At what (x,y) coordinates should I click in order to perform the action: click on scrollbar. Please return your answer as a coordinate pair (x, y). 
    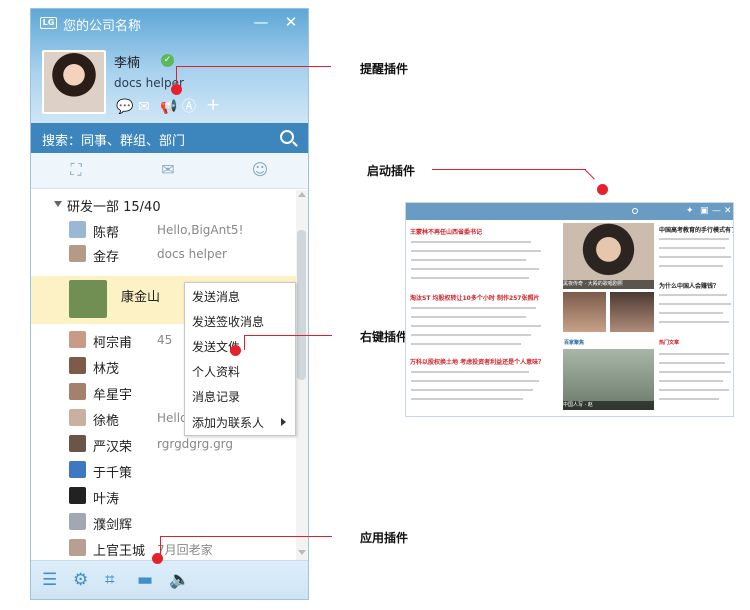
    Looking at the image, I should click on (302, 375).